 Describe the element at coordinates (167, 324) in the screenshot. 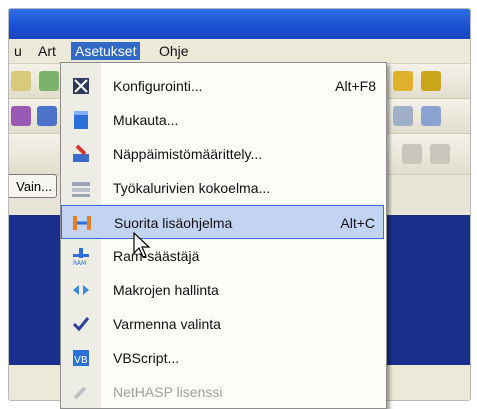

I see `menu-item-label: Varmenna valinta` at that location.